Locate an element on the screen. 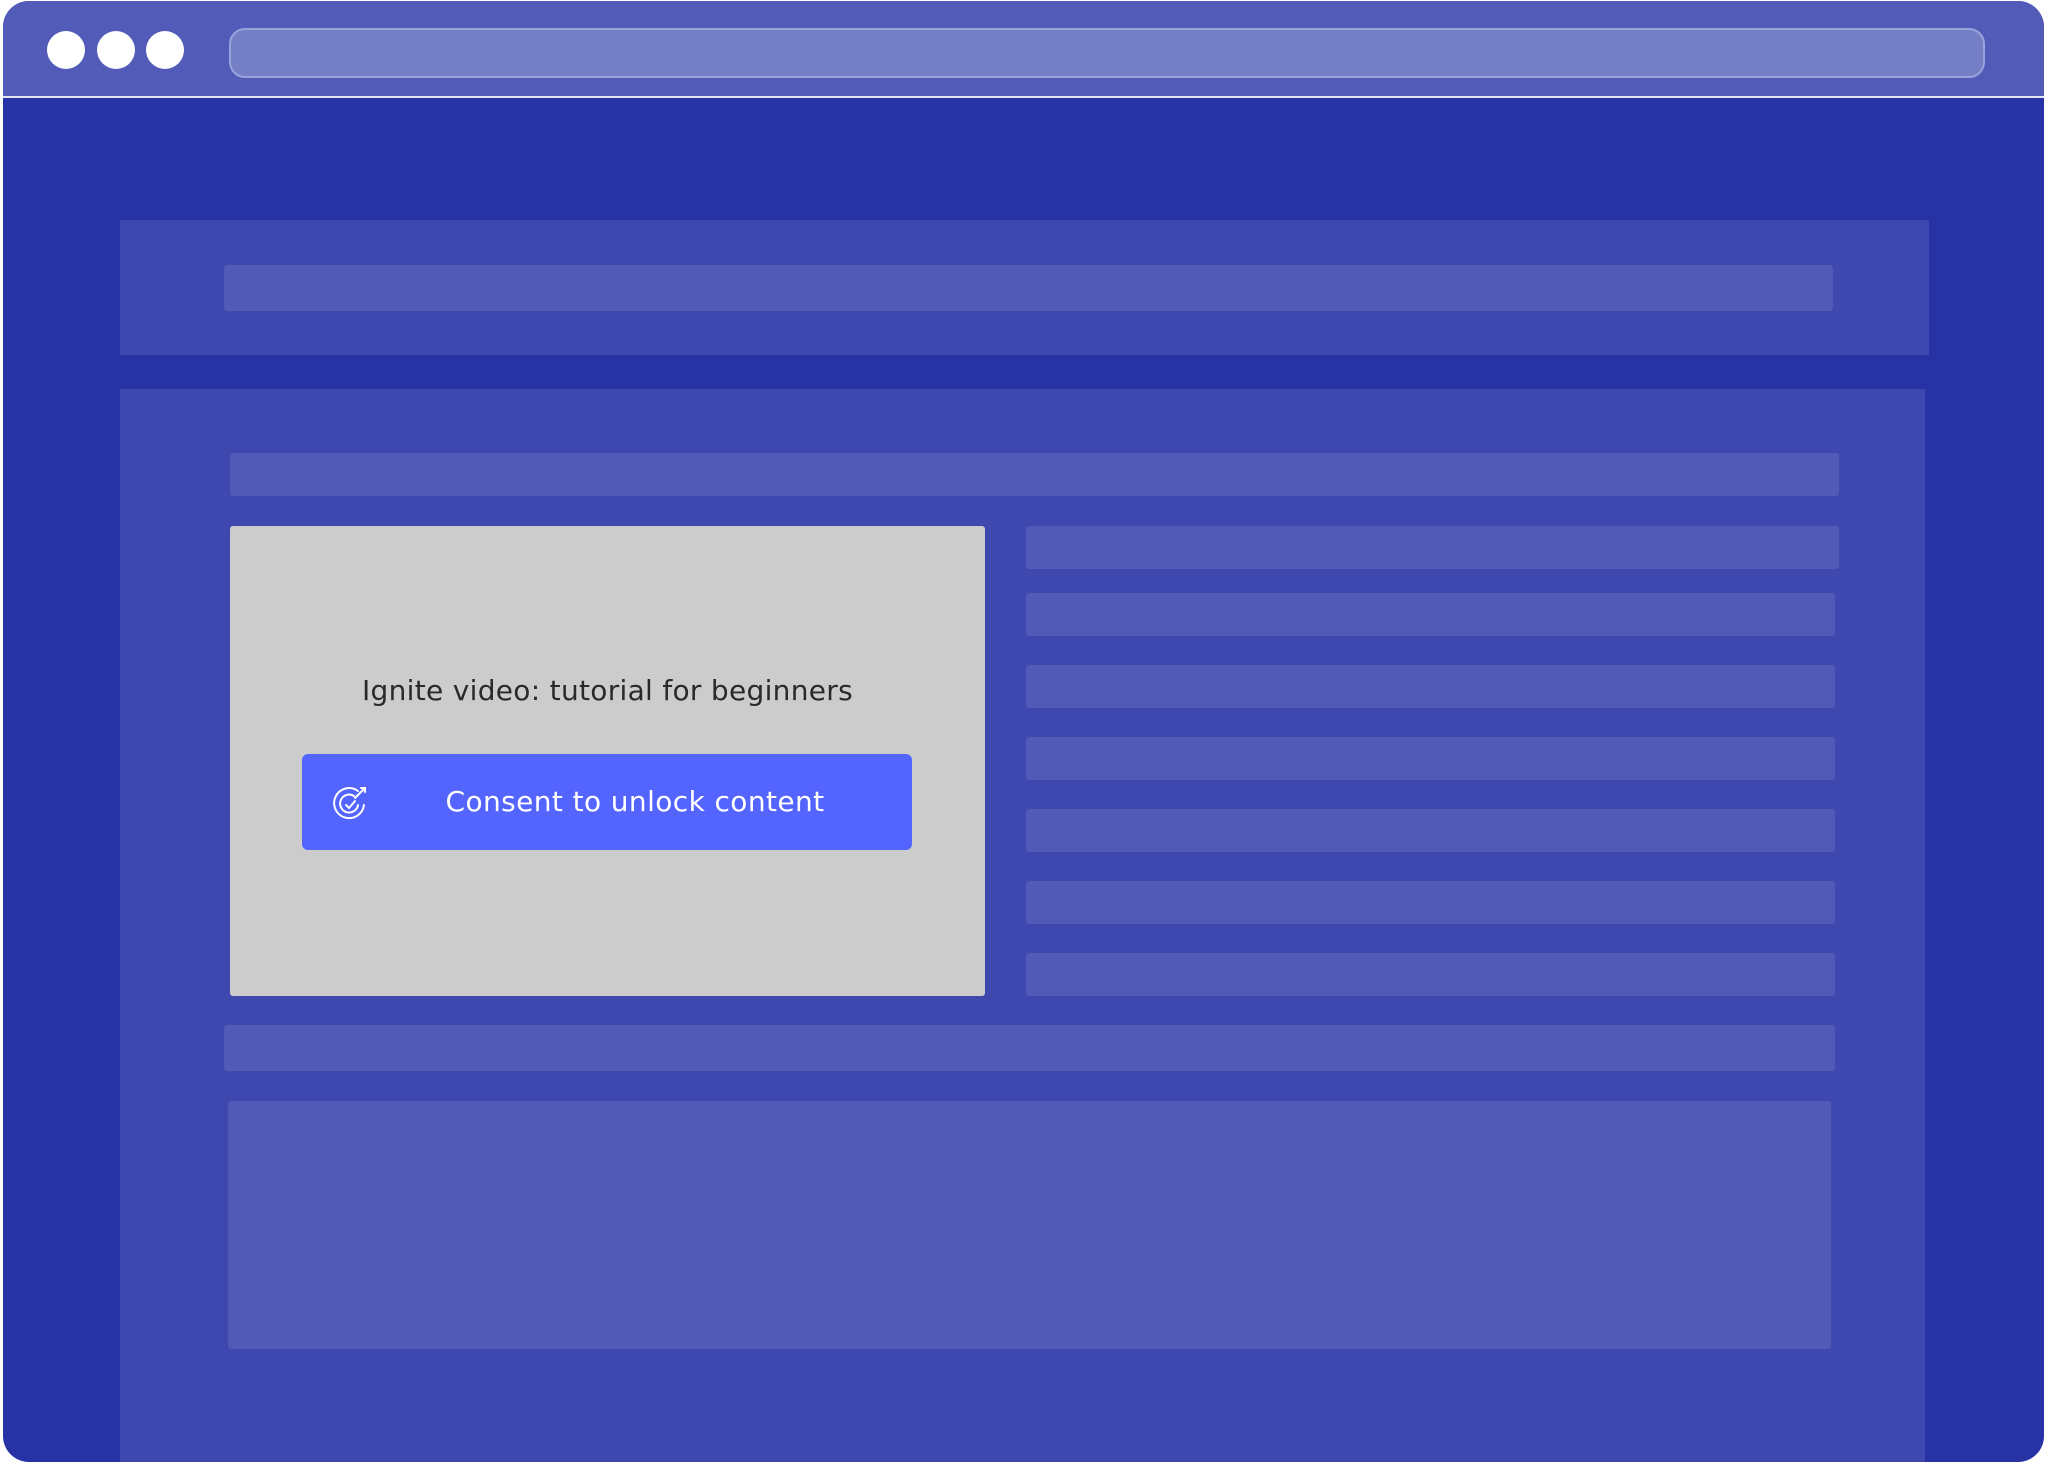 The image size is (2048, 1466). content-heading-placeholder is located at coordinates (1034, 474).